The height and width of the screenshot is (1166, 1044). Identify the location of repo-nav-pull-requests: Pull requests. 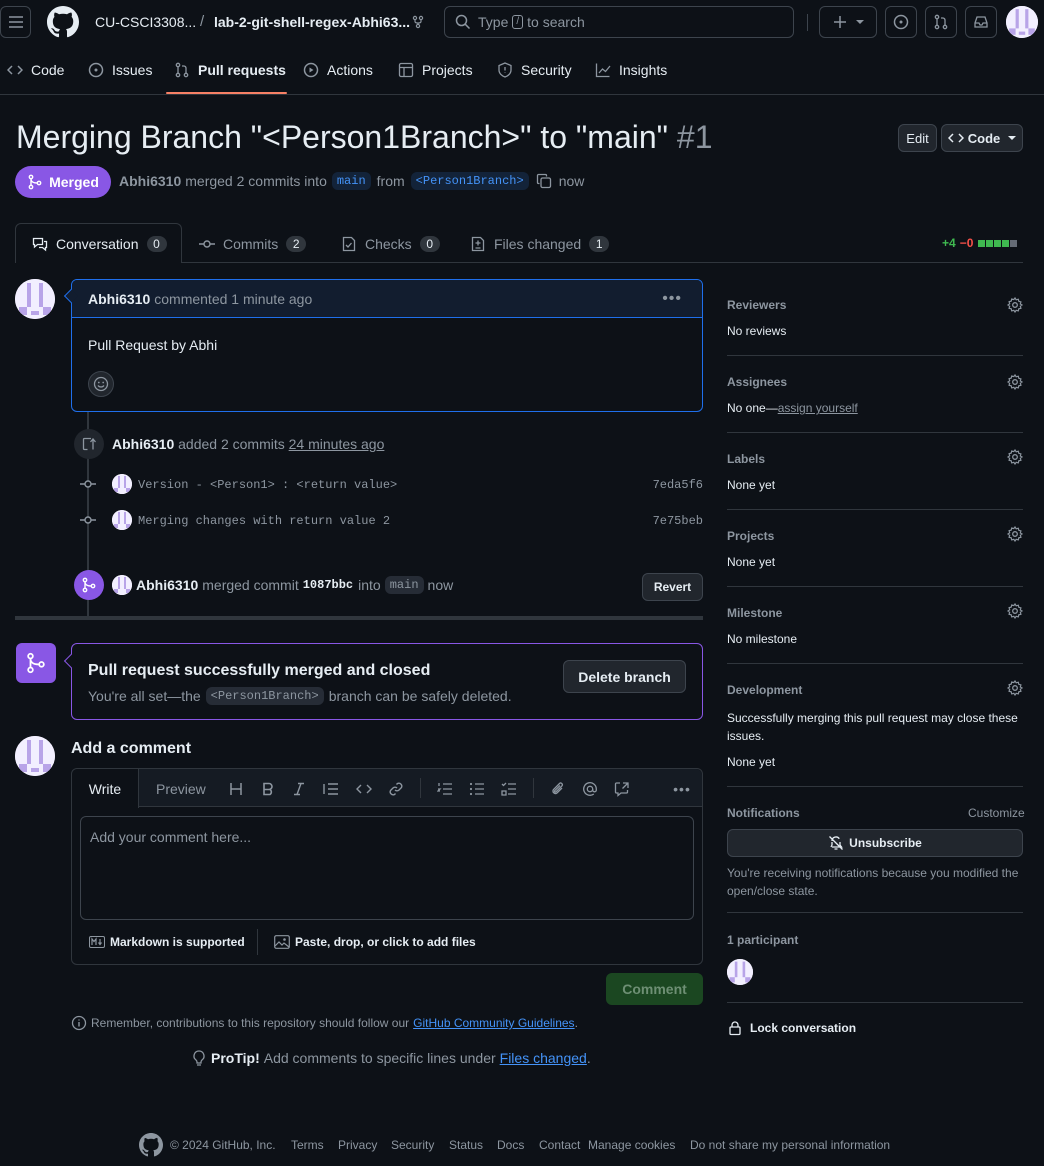
(230, 70).